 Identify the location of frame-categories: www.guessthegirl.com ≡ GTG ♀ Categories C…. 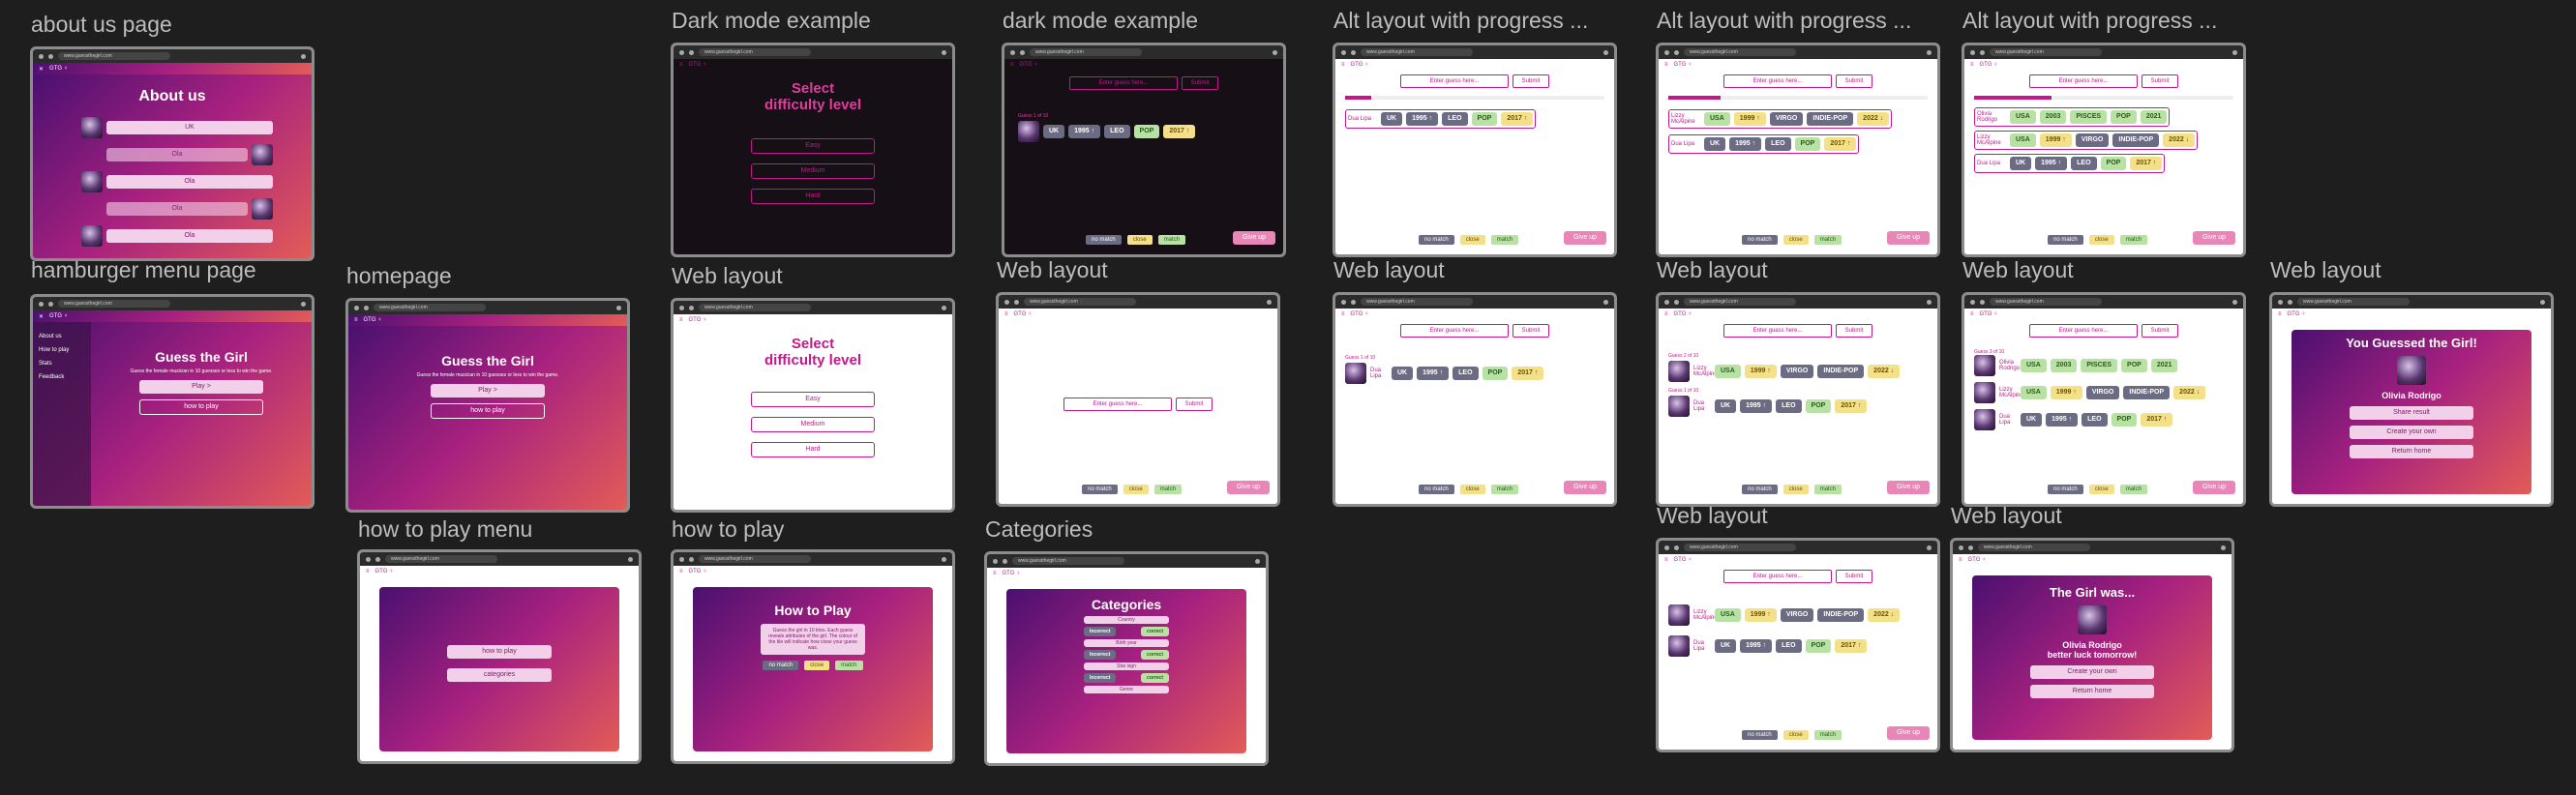
(1126, 658).